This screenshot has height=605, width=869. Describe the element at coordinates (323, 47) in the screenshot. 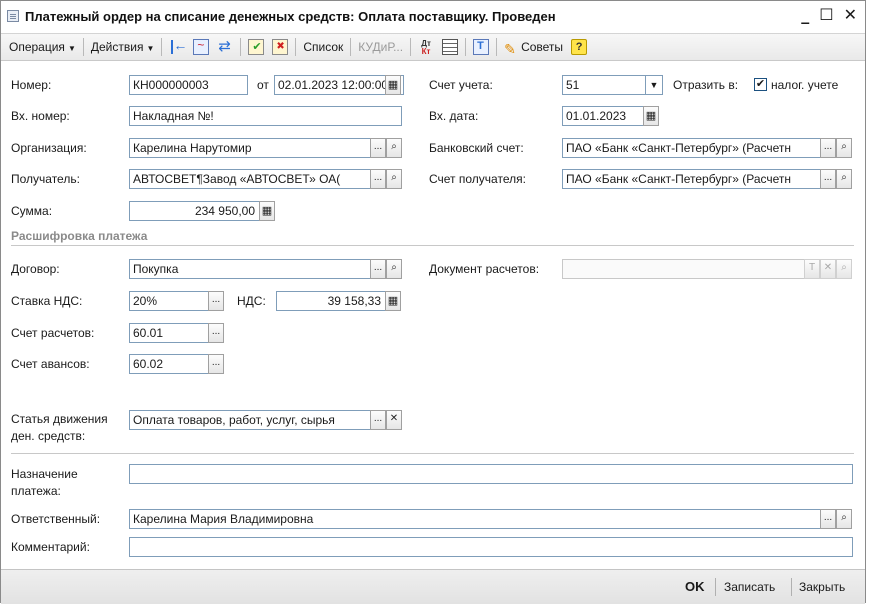

I see `list-button: Список` at that location.